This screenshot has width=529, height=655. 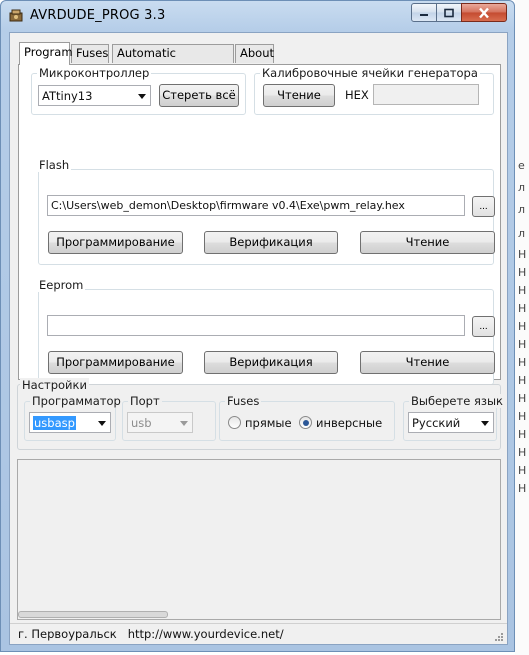 I want to click on hex-label: HEX, so click(x=357, y=95).